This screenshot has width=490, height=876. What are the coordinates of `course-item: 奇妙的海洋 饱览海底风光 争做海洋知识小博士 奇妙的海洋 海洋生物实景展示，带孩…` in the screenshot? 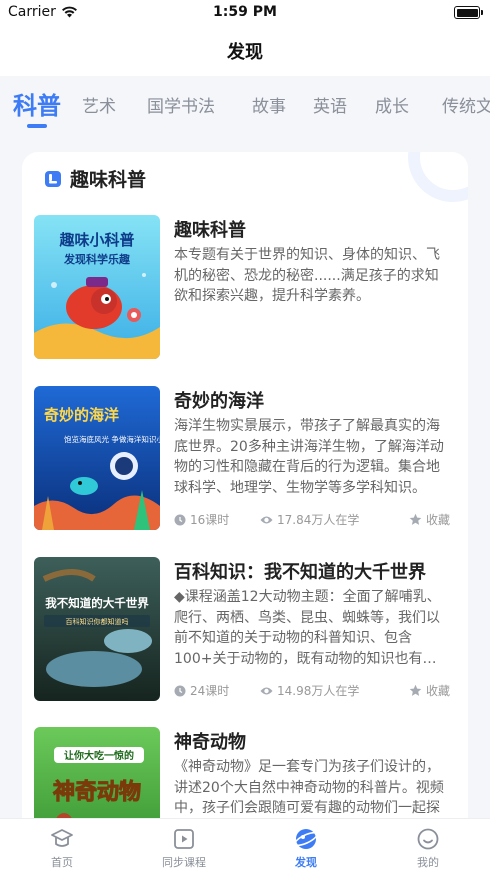 It's located at (247, 461).